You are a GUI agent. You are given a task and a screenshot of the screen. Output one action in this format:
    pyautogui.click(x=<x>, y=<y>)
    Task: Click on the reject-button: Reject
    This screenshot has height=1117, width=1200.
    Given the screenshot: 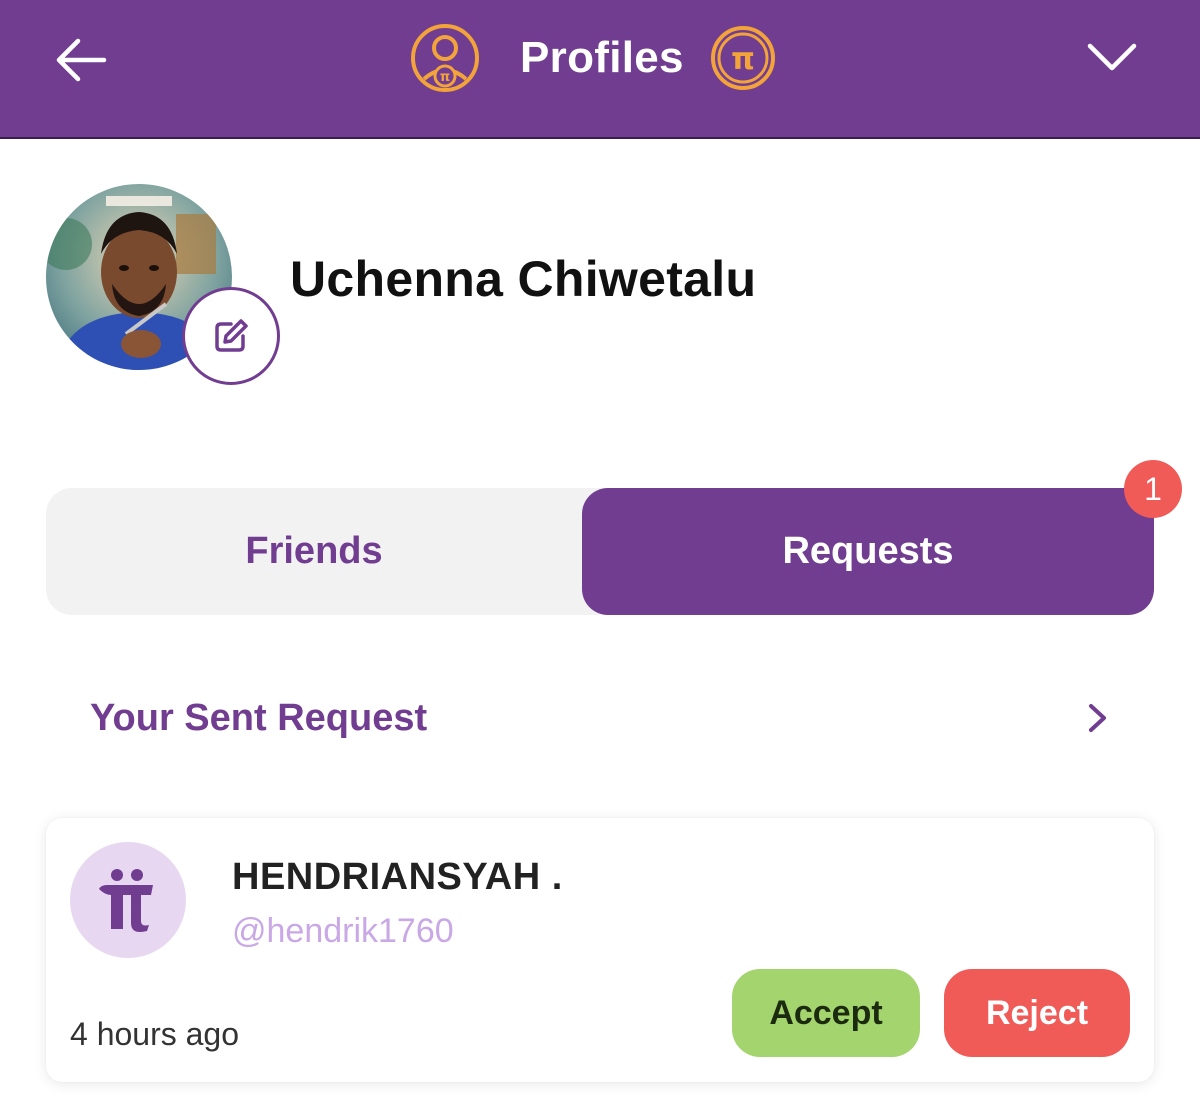 What is the action you would take?
    pyautogui.click(x=1037, y=1013)
    